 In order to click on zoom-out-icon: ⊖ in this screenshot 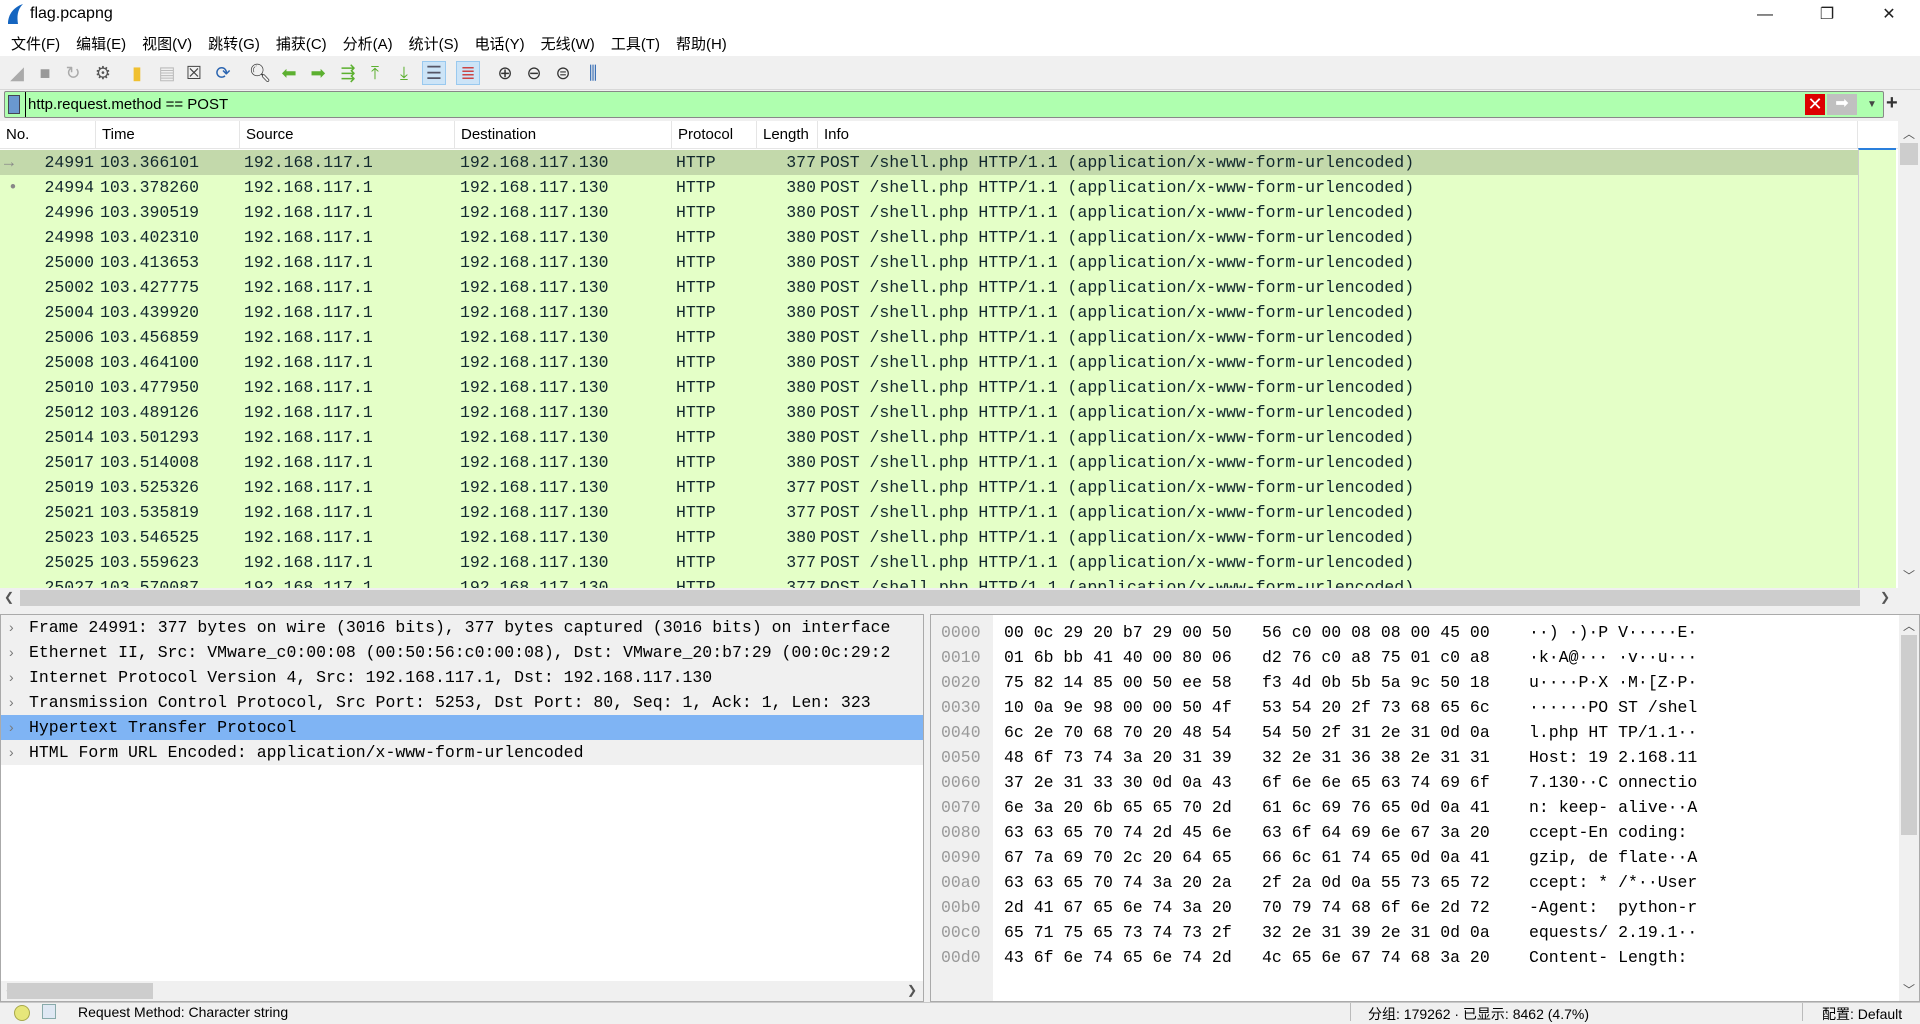, I will do `click(534, 73)`.